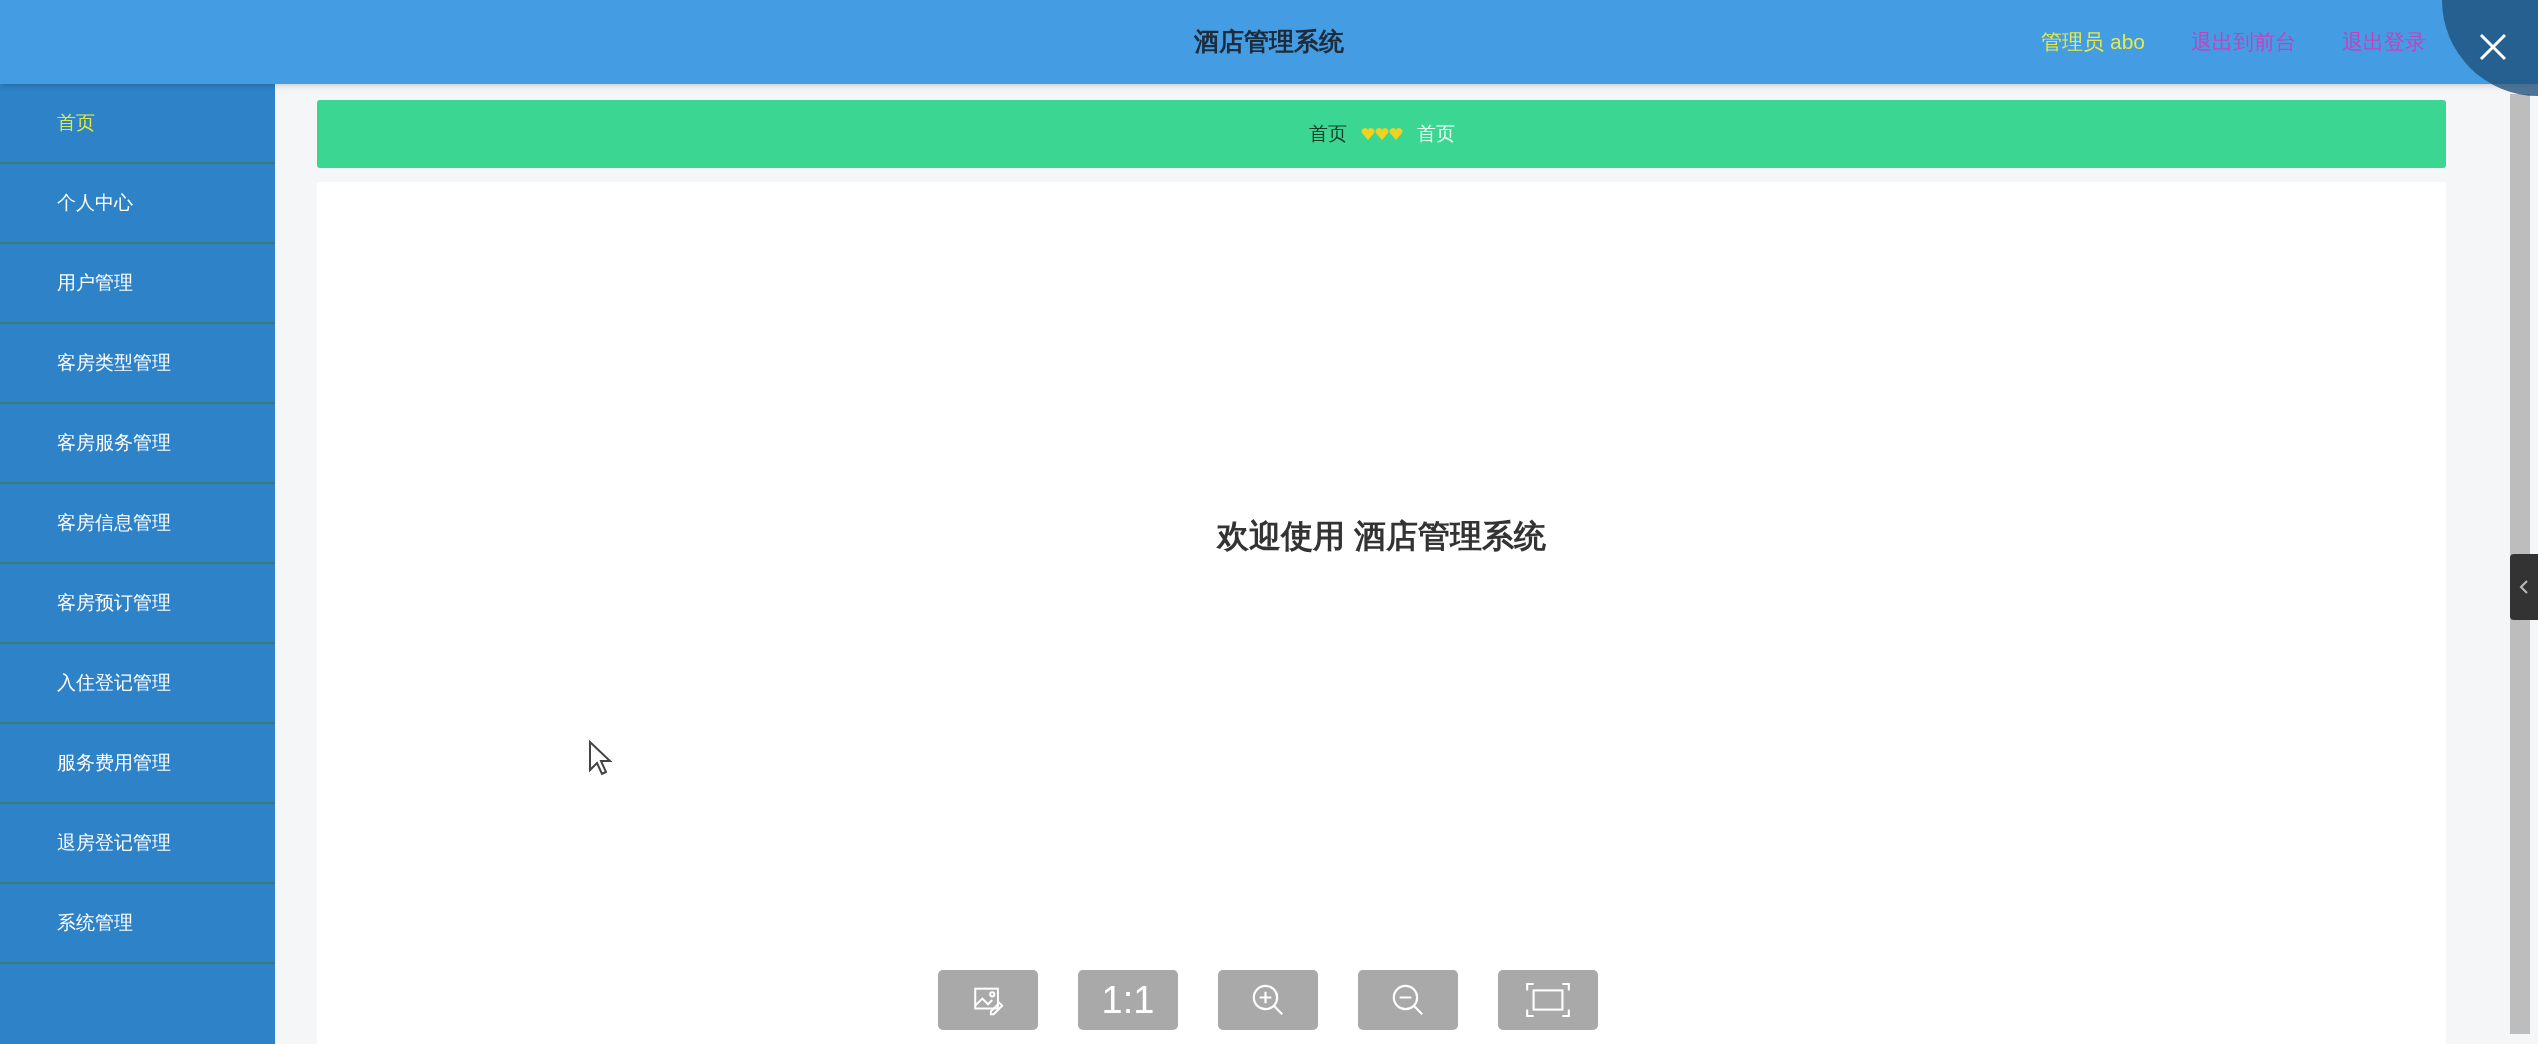 The image size is (2538, 1044). What do you see at coordinates (1327, 134) in the screenshot?
I see `breadcrumb-link: 首页` at bounding box center [1327, 134].